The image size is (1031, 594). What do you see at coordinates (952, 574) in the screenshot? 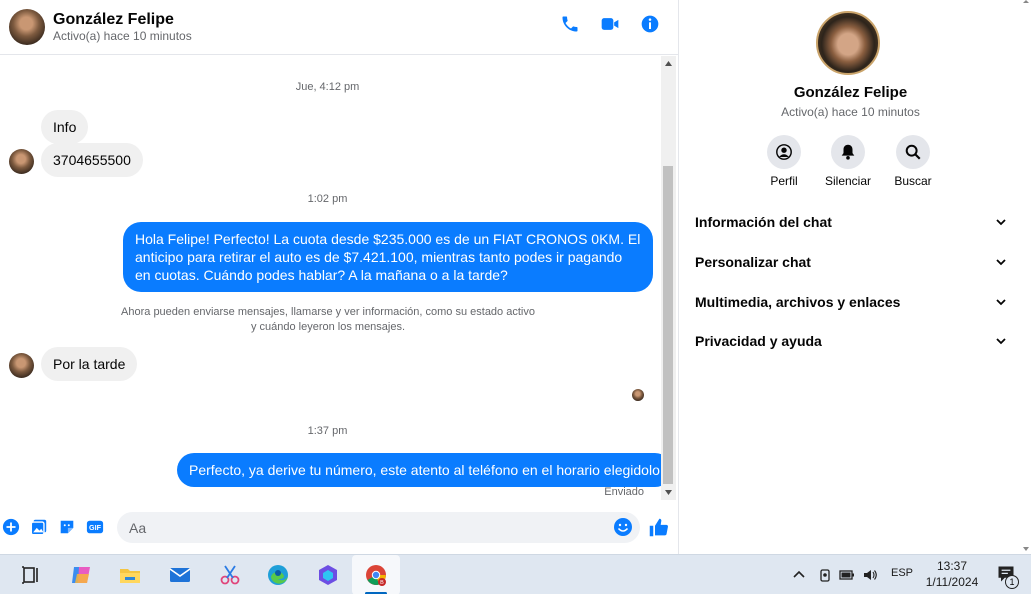
I see `system-clock: 13:37 1/11/2024` at bounding box center [952, 574].